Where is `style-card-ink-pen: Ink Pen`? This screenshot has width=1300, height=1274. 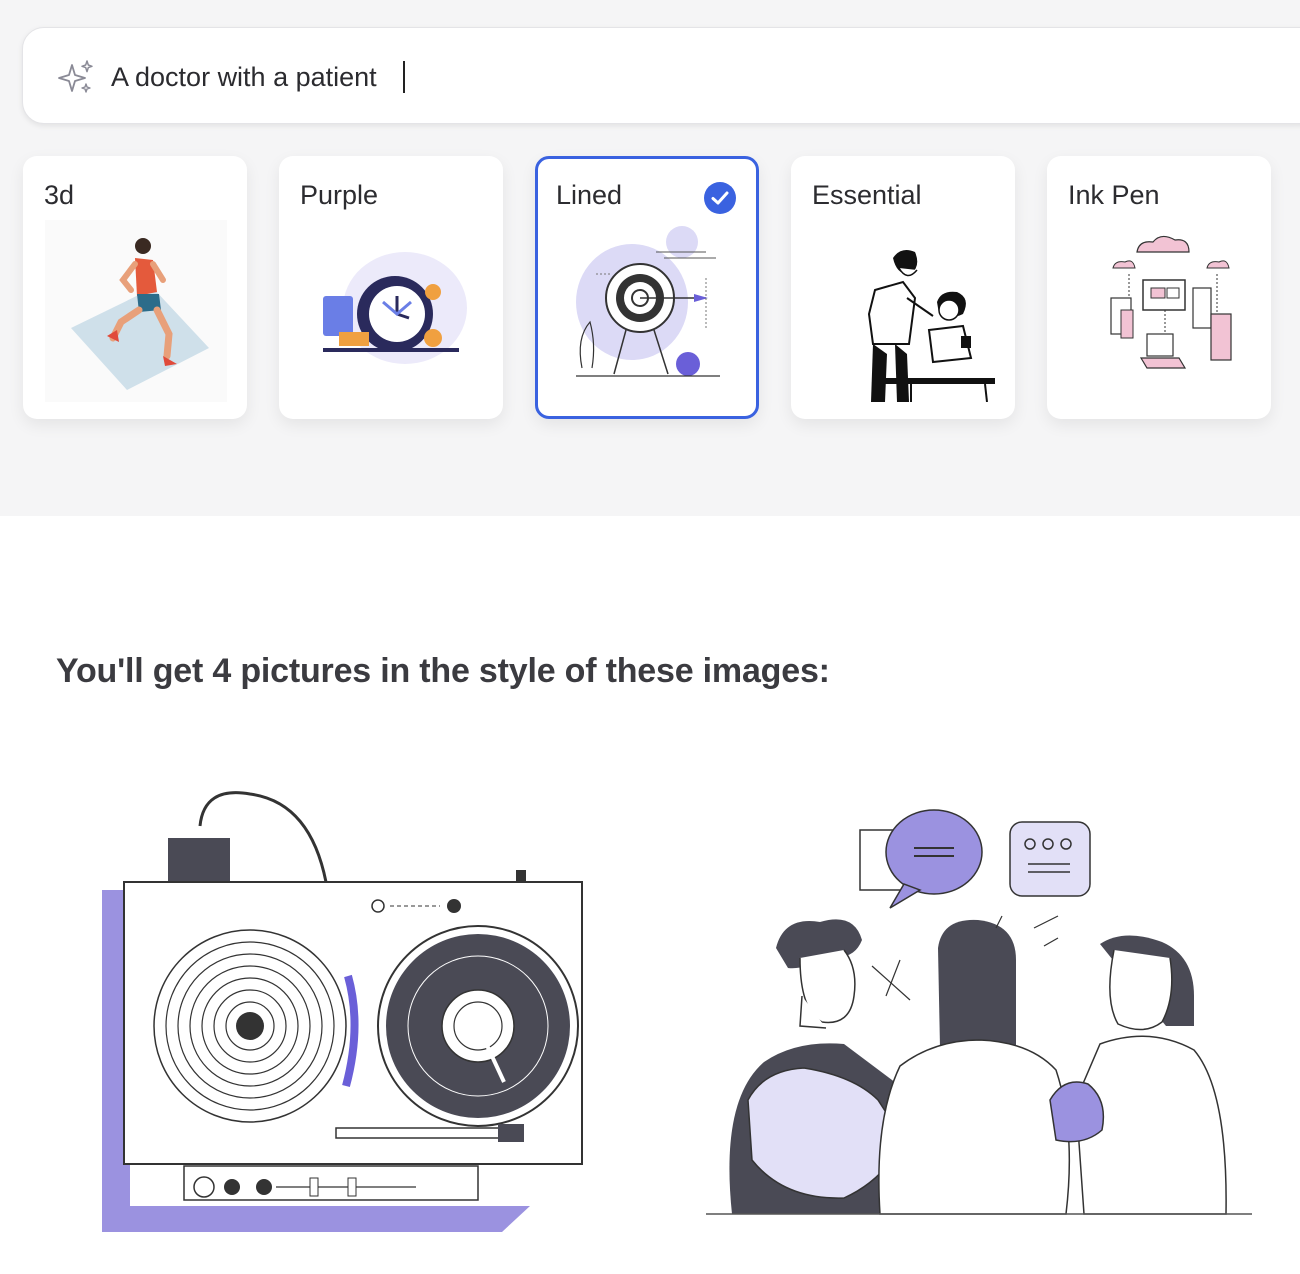
style-card-ink-pen: Ink Pen is located at coordinates (1159, 287).